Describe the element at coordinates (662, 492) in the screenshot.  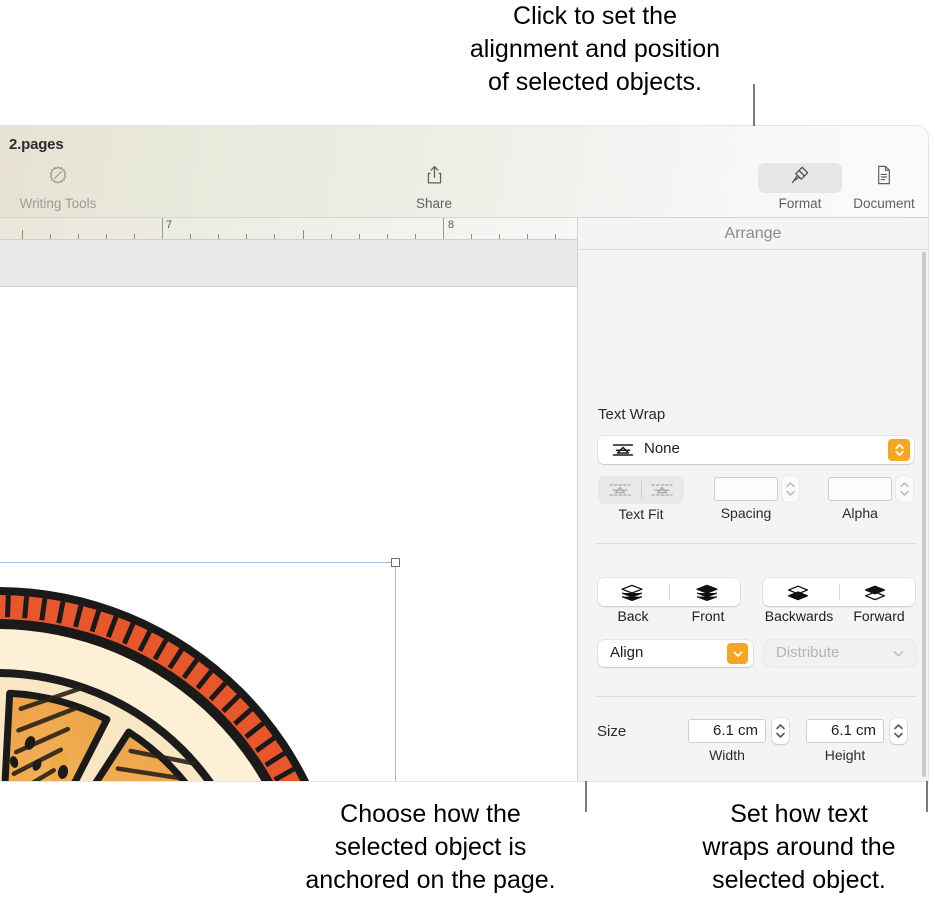
I see `text-fit-below-icon` at that location.